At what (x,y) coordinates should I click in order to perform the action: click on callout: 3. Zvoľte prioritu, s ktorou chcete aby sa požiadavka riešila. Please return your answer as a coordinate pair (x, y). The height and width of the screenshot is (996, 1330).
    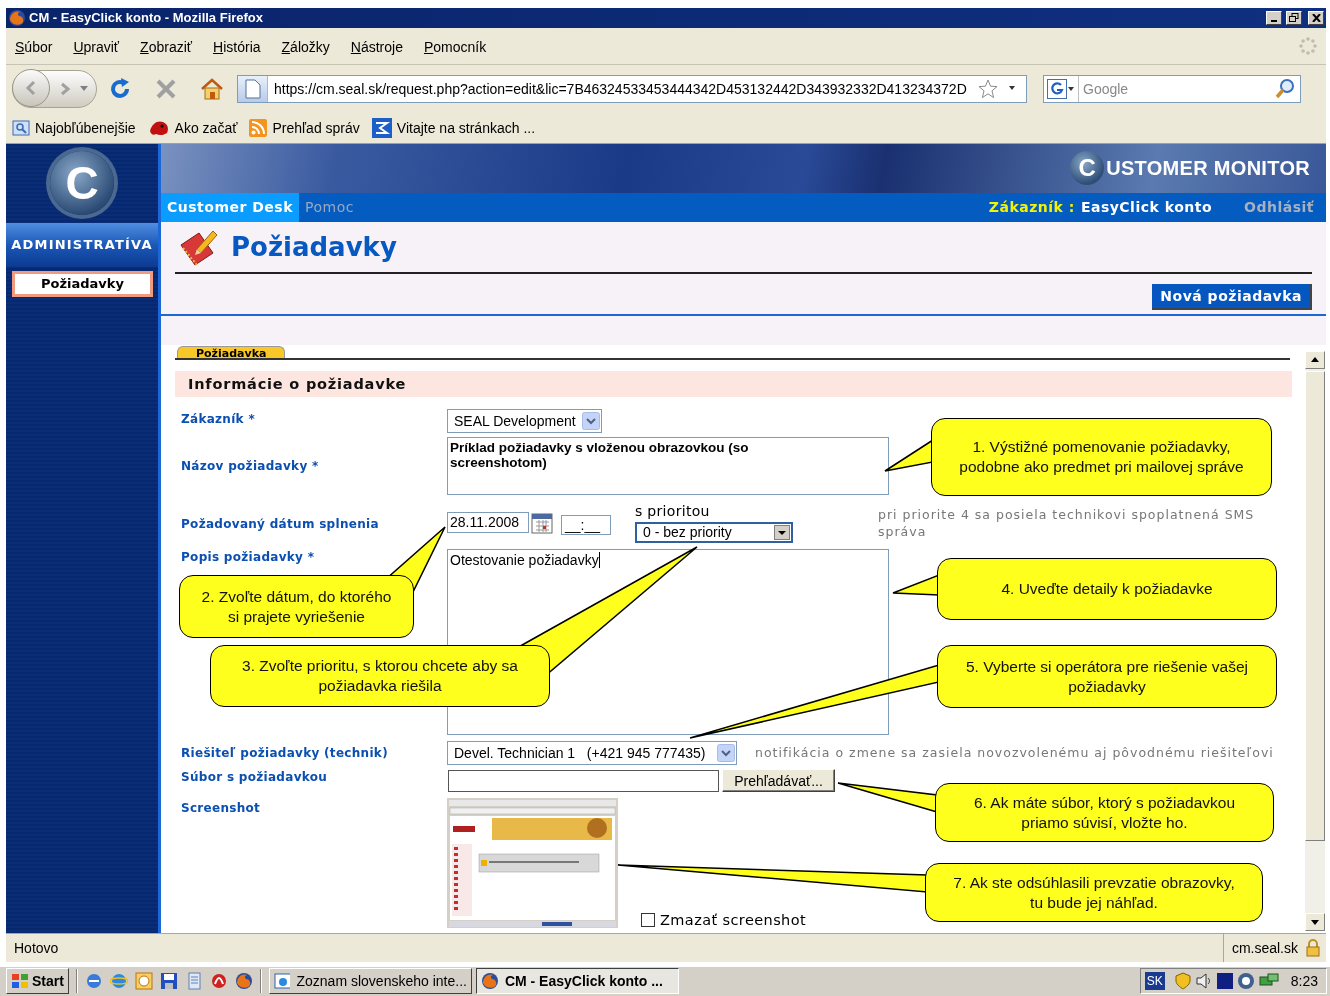
    Looking at the image, I should click on (380, 676).